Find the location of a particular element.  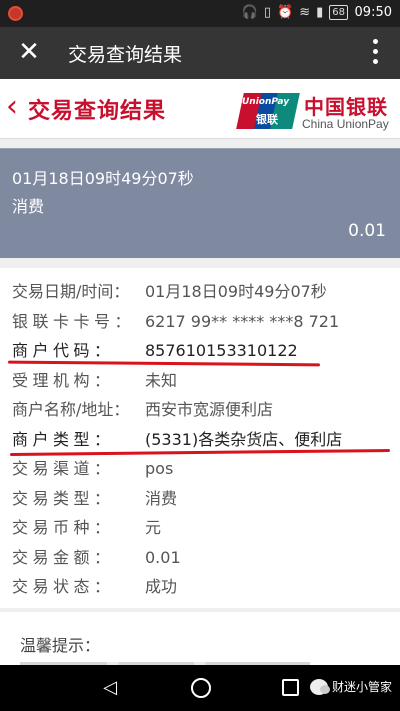

summary-amount: 0.01 is located at coordinates (367, 231).